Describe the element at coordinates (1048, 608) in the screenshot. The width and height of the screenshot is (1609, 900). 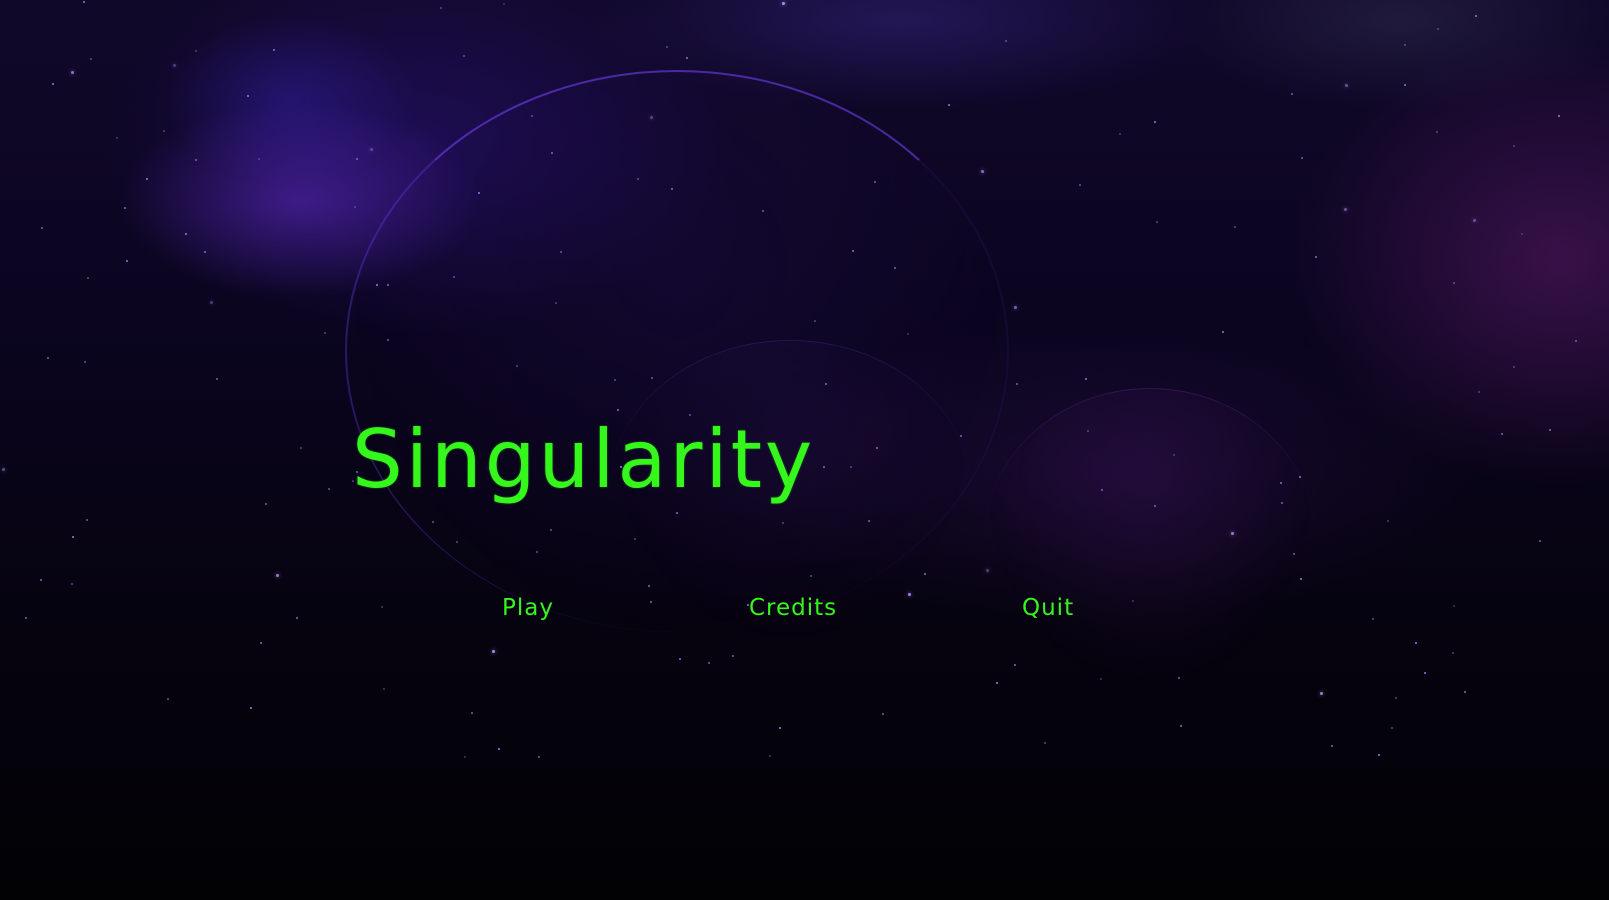
I see `quit-button: Quit` at that location.